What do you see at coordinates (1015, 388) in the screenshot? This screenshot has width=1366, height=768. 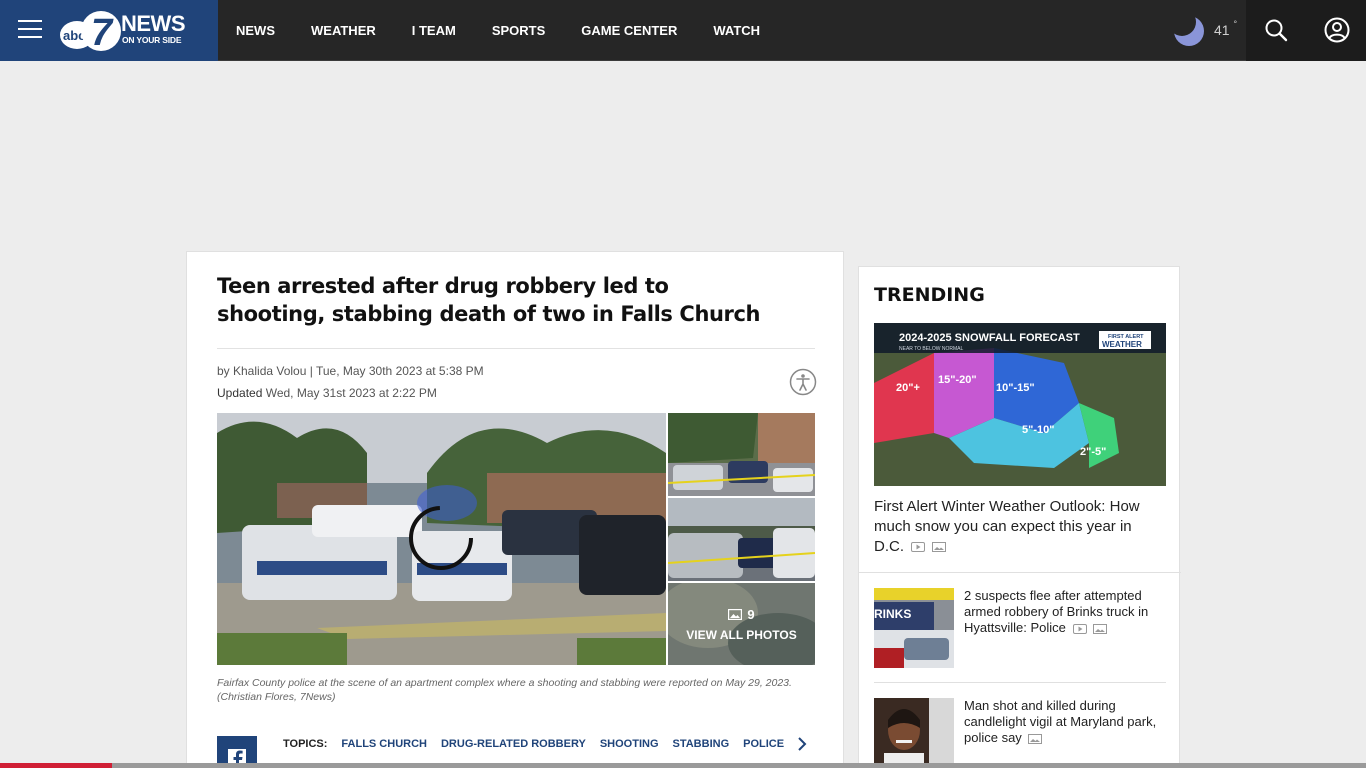 I see `zone-label-3: 10"-15"` at bounding box center [1015, 388].